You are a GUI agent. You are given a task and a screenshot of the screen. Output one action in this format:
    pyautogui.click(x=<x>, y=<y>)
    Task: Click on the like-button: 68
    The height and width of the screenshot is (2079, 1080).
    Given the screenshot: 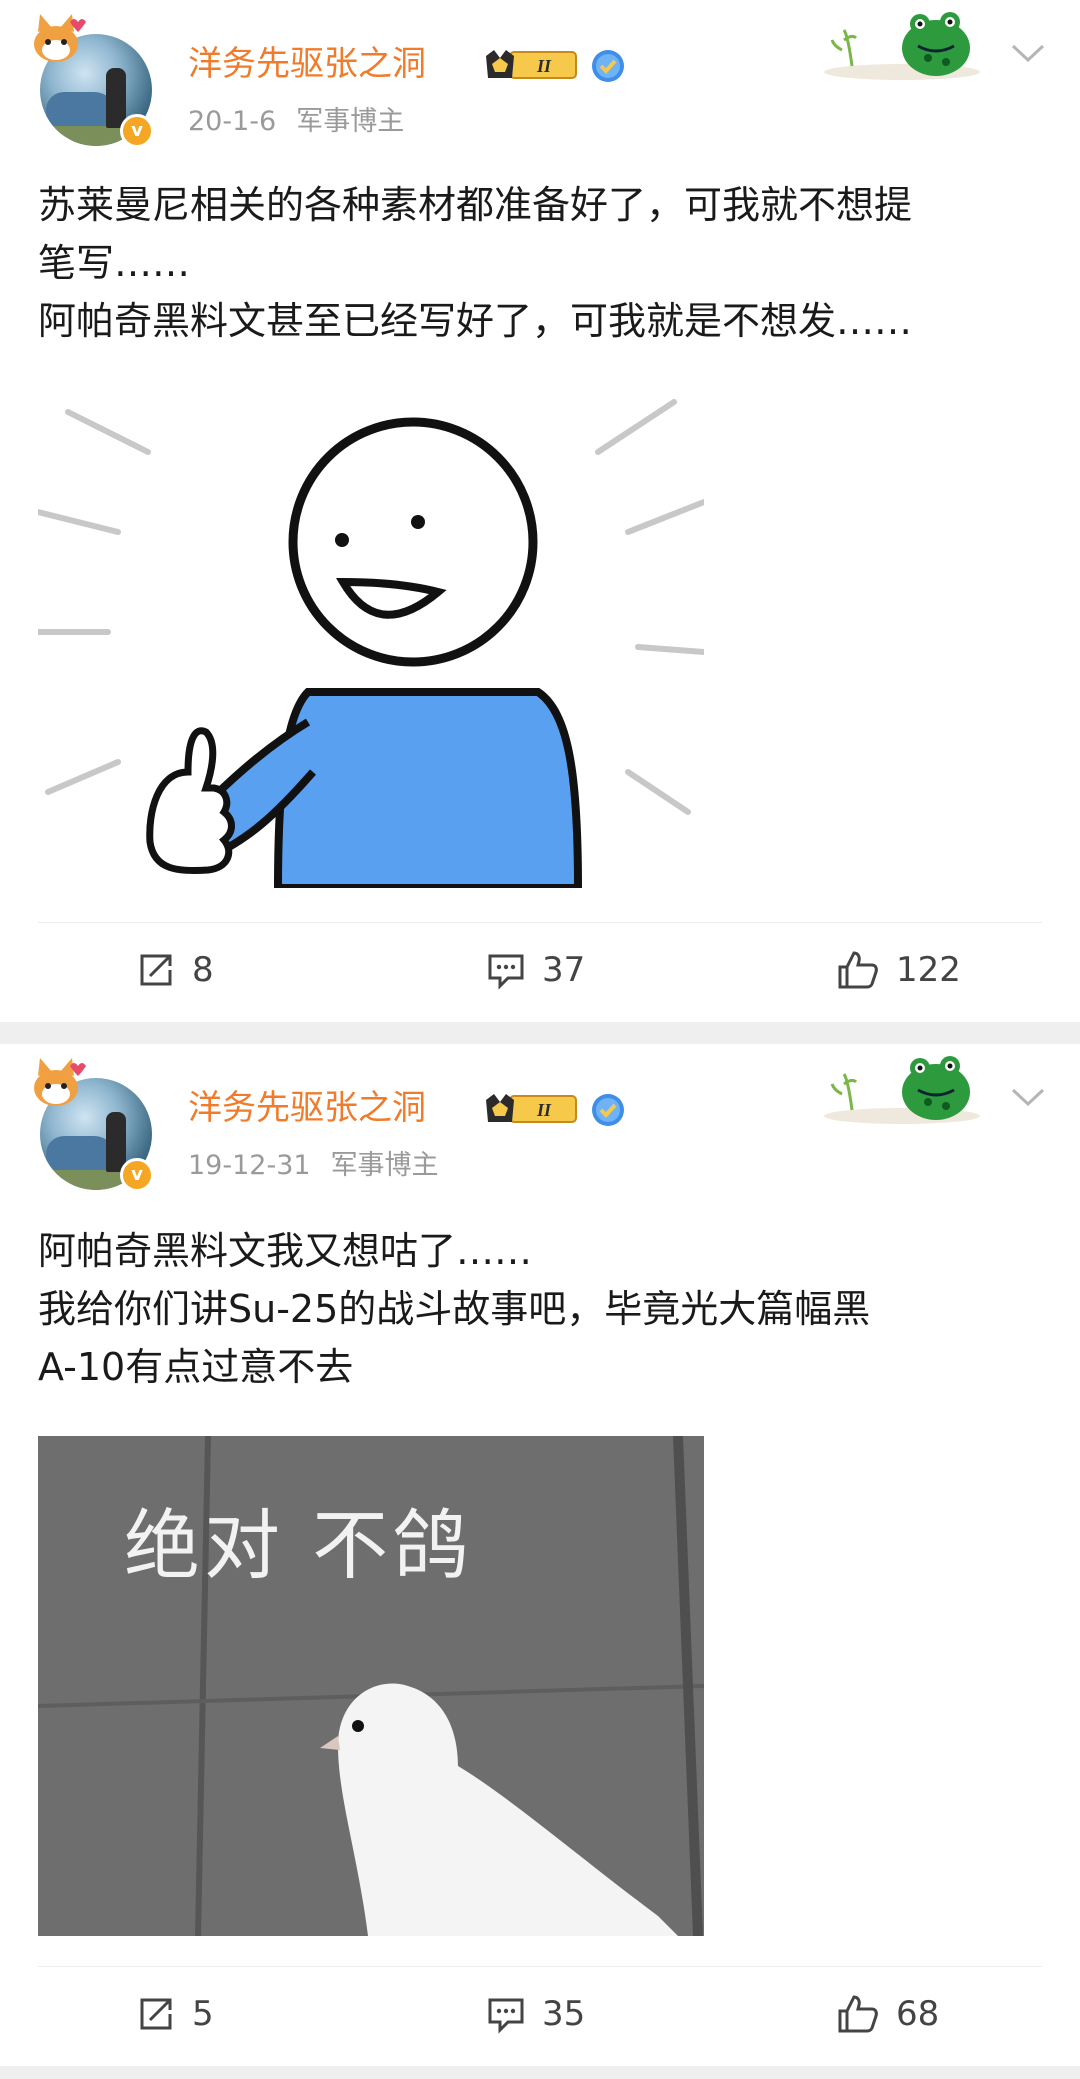 What is the action you would take?
    pyautogui.click(x=887, y=2014)
    